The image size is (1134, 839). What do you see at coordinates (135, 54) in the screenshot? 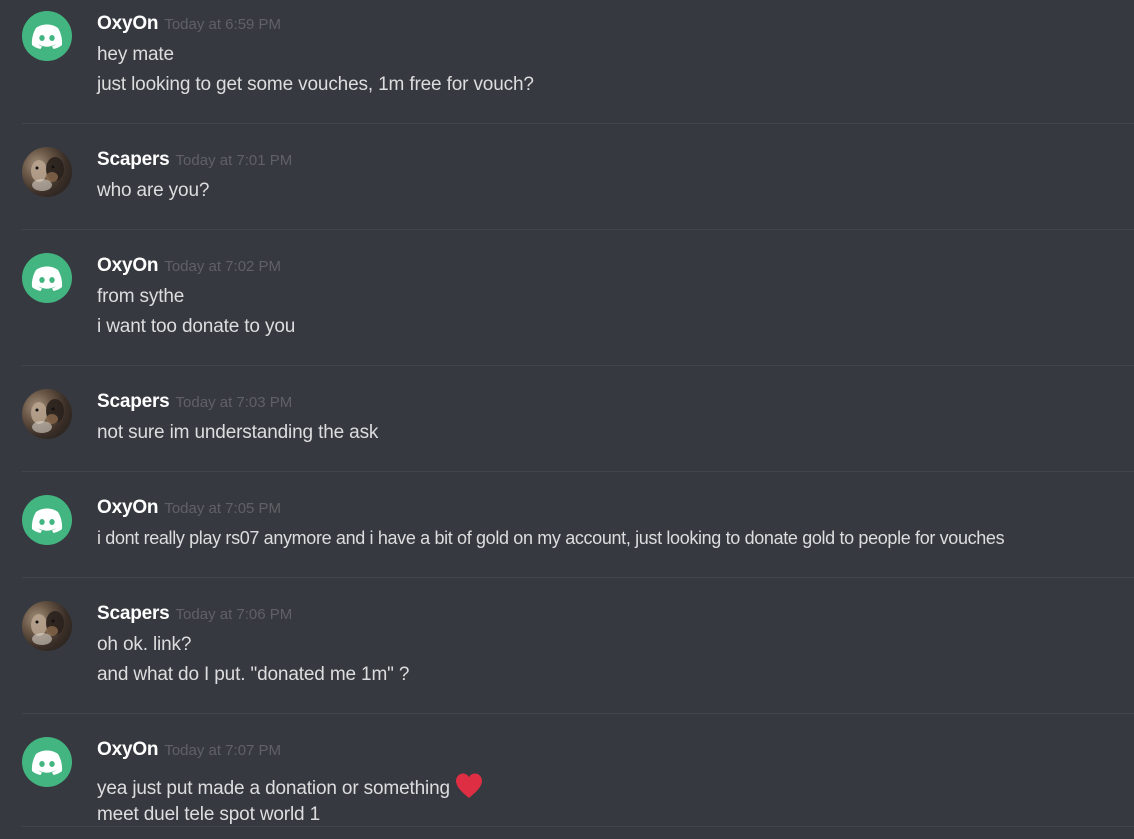
I see `message-text: hey mate` at bounding box center [135, 54].